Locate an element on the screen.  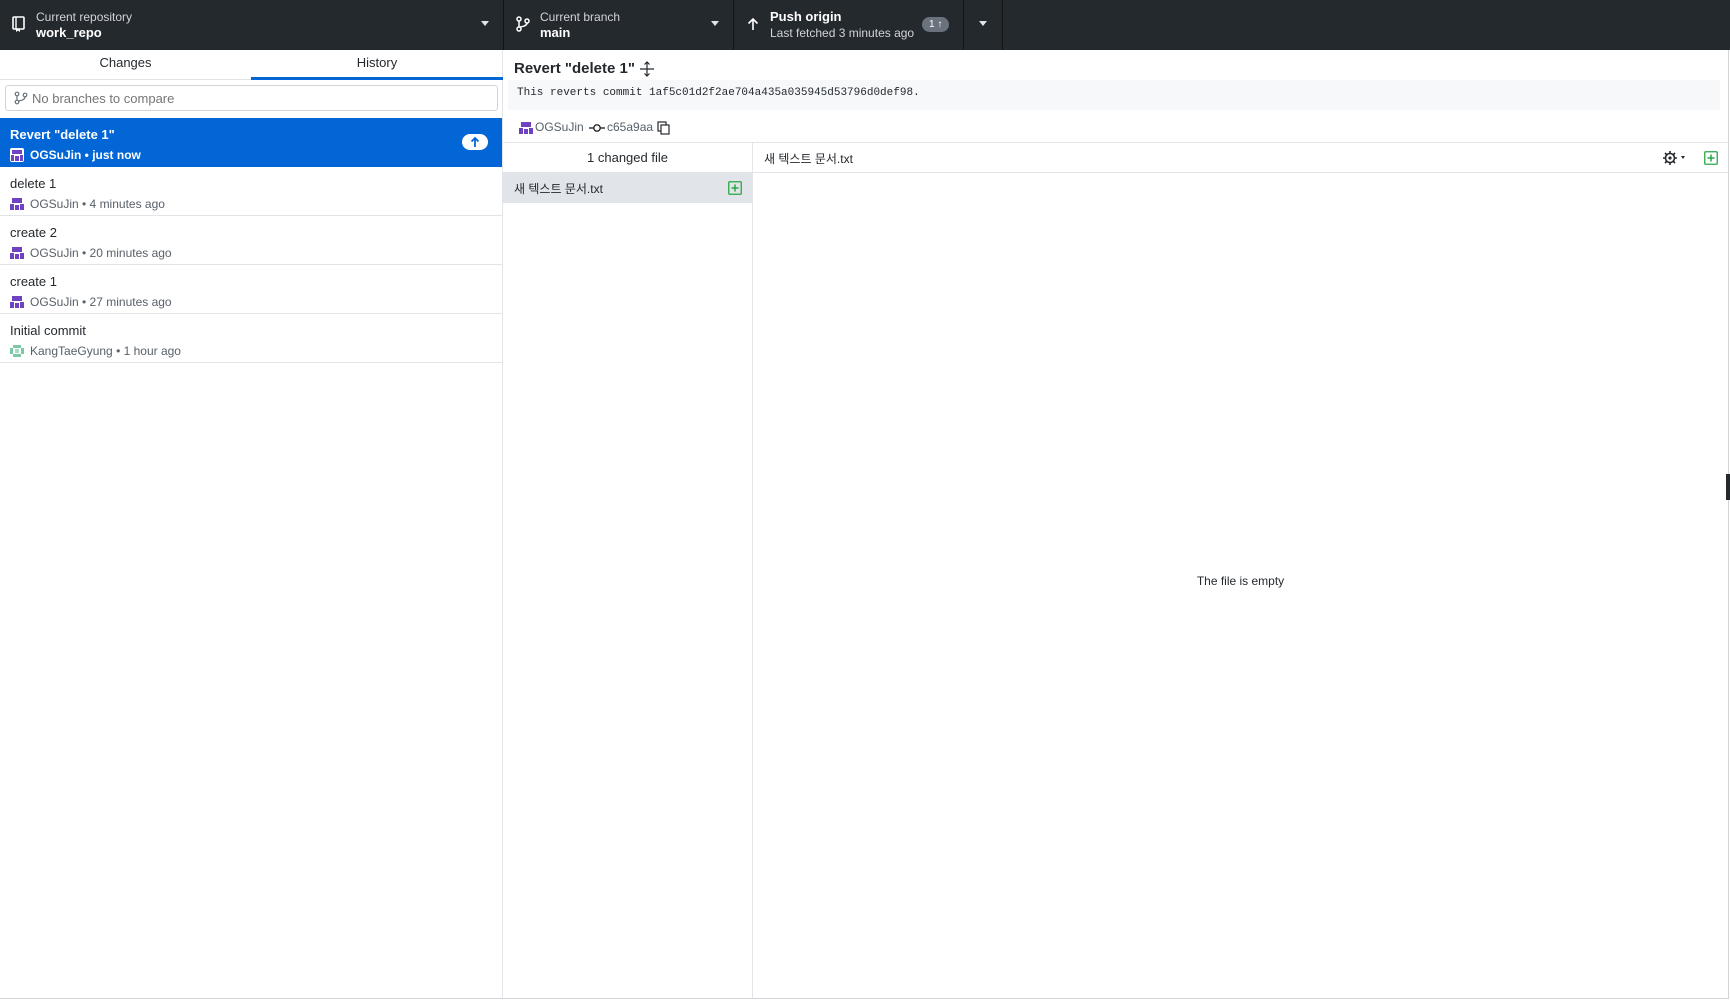
branch-compare-field is located at coordinates (251, 98).